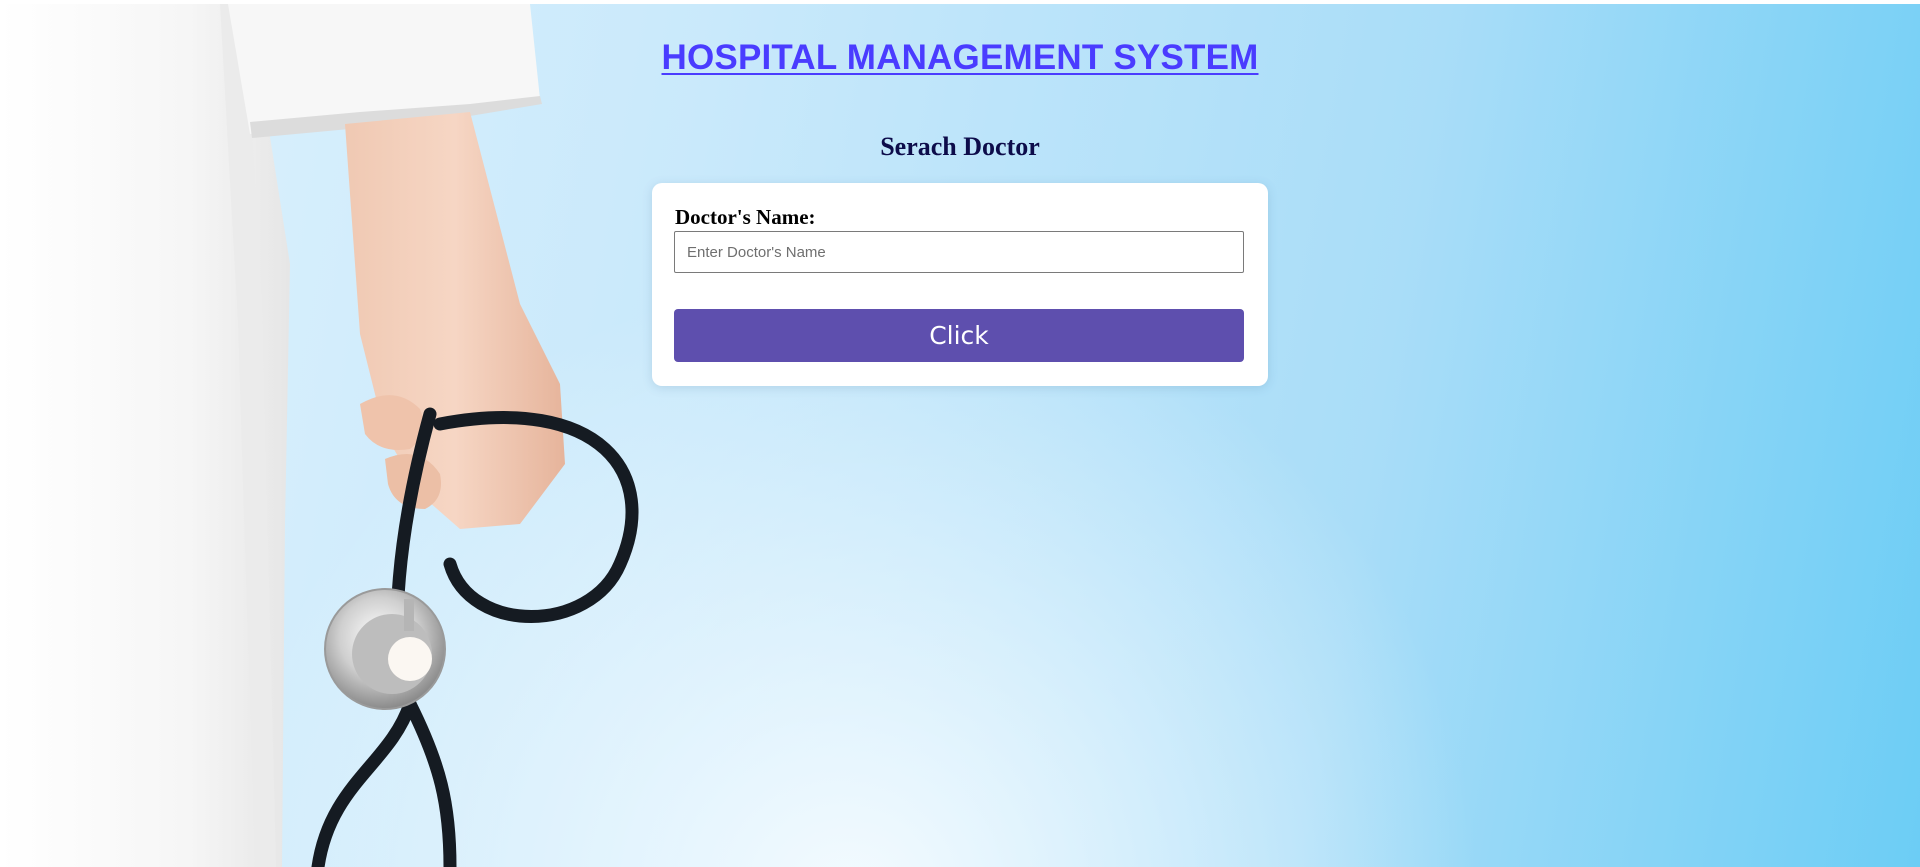 The height and width of the screenshot is (867, 1920). Describe the element at coordinates (960, 146) in the screenshot. I see `section-heading: Serach Doctor` at that location.